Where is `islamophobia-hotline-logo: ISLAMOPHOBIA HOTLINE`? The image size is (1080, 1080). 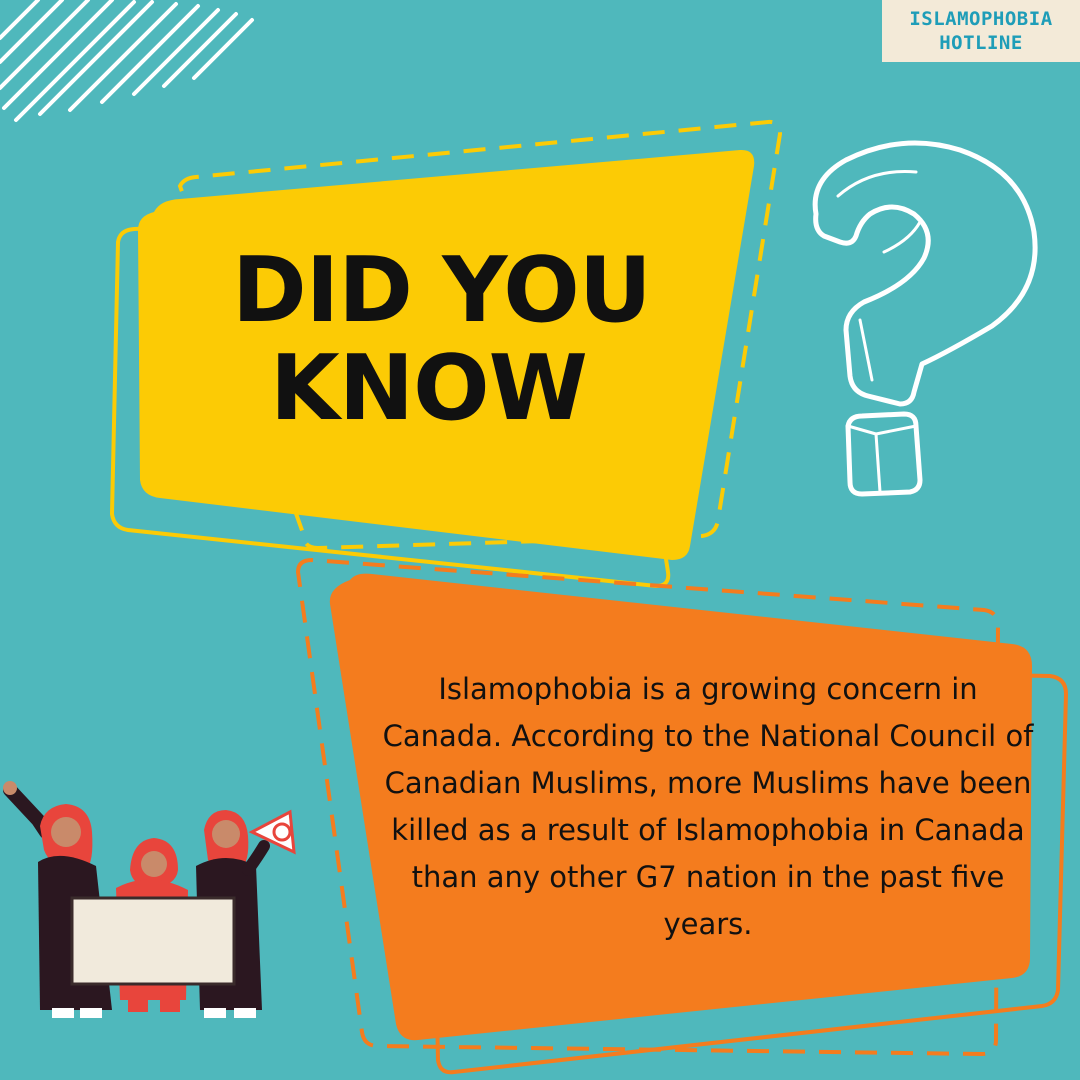
islamophobia-hotline-logo: ISLAMOPHOBIA HOTLINE is located at coordinates (981, 31).